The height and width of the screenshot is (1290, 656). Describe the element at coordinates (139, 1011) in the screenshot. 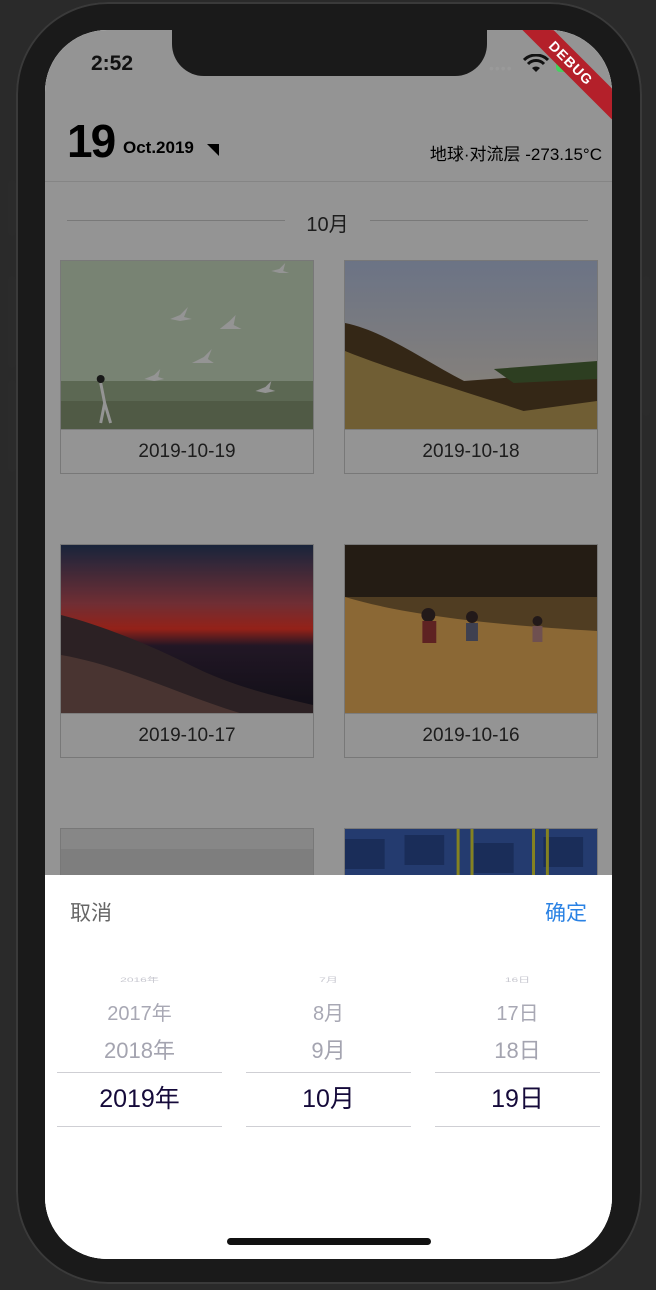

I see `year-option: 2017年` at that location.